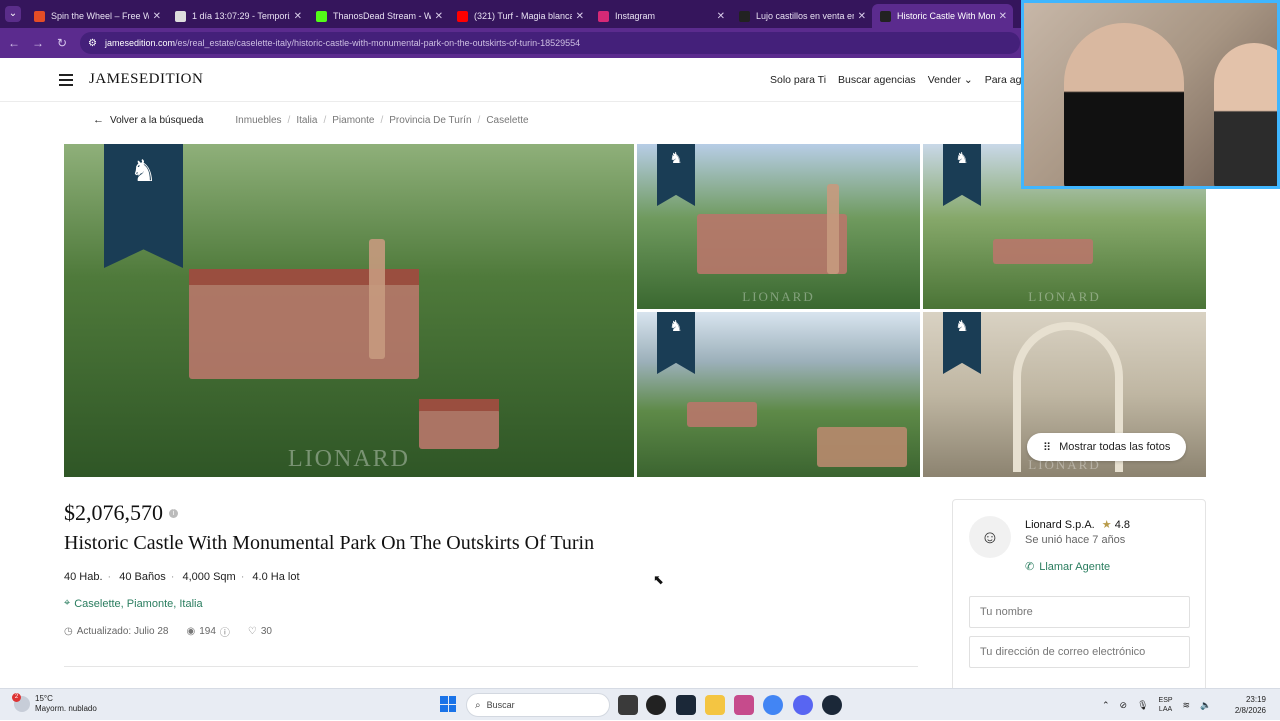 This screenshot has height=721, width=1280. Describe the element at coordinates (1165, 700) in the screenshot. I see `lang-code: ESP` at that location.